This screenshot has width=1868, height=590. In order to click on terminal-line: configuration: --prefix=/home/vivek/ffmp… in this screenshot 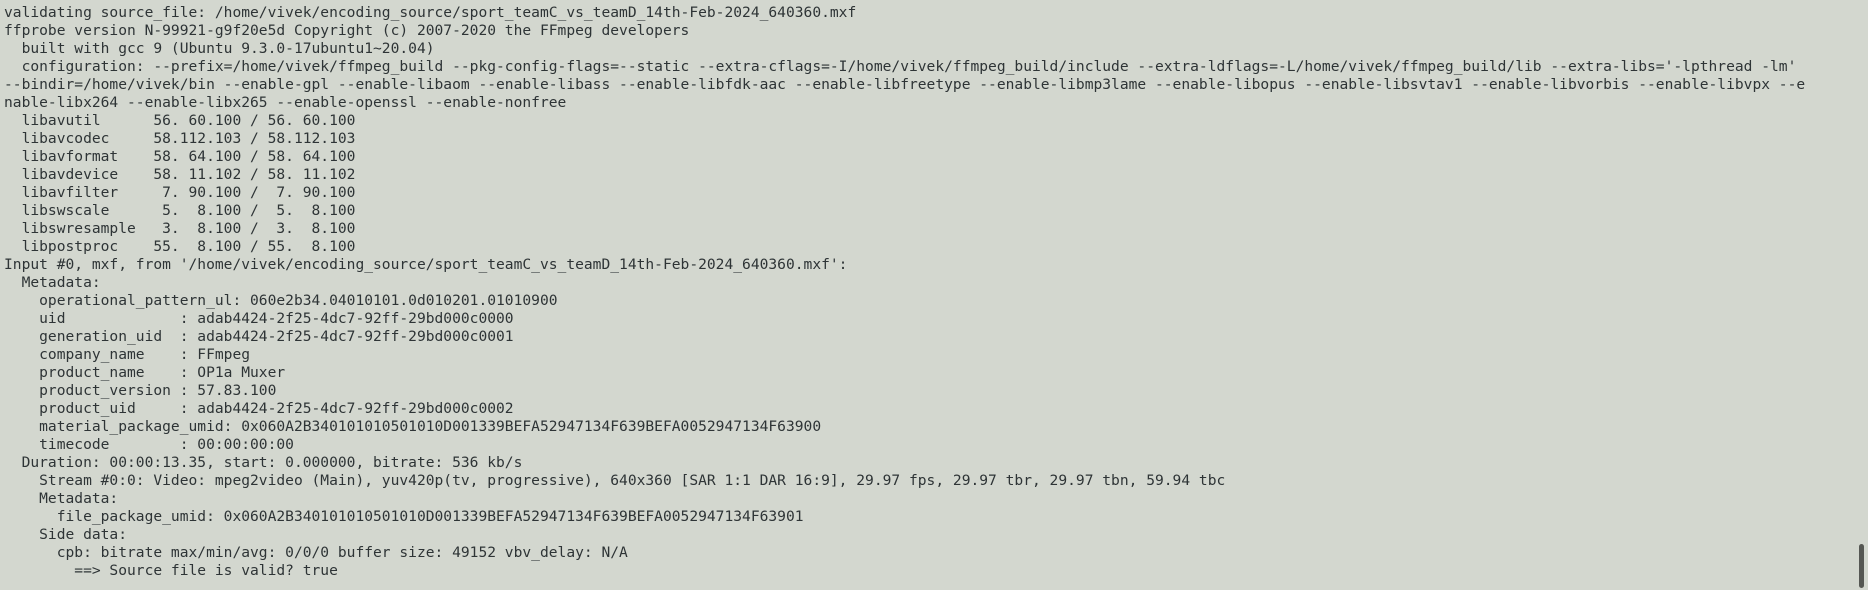, I will do `click(900, 66)`.